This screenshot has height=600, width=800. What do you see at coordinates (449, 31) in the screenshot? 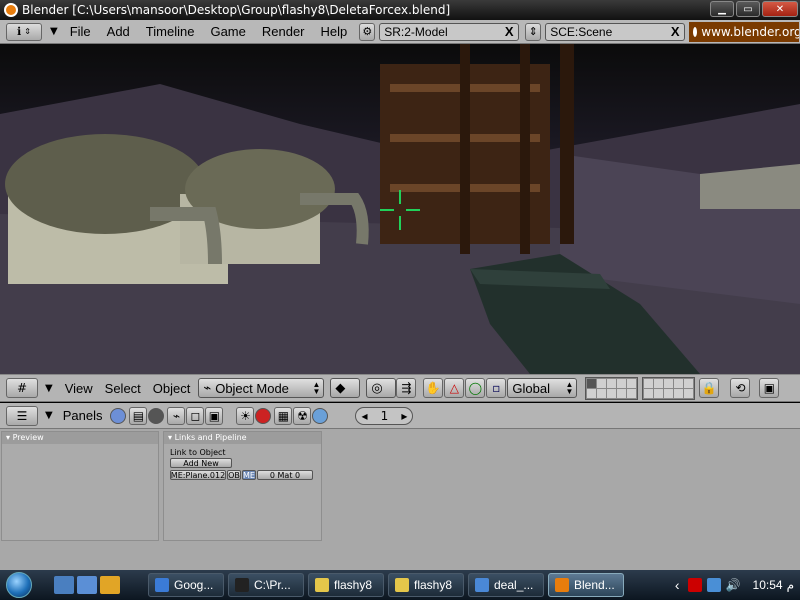
I see `screen-field: SR:2-Model X` at bounding box center [449, 31].